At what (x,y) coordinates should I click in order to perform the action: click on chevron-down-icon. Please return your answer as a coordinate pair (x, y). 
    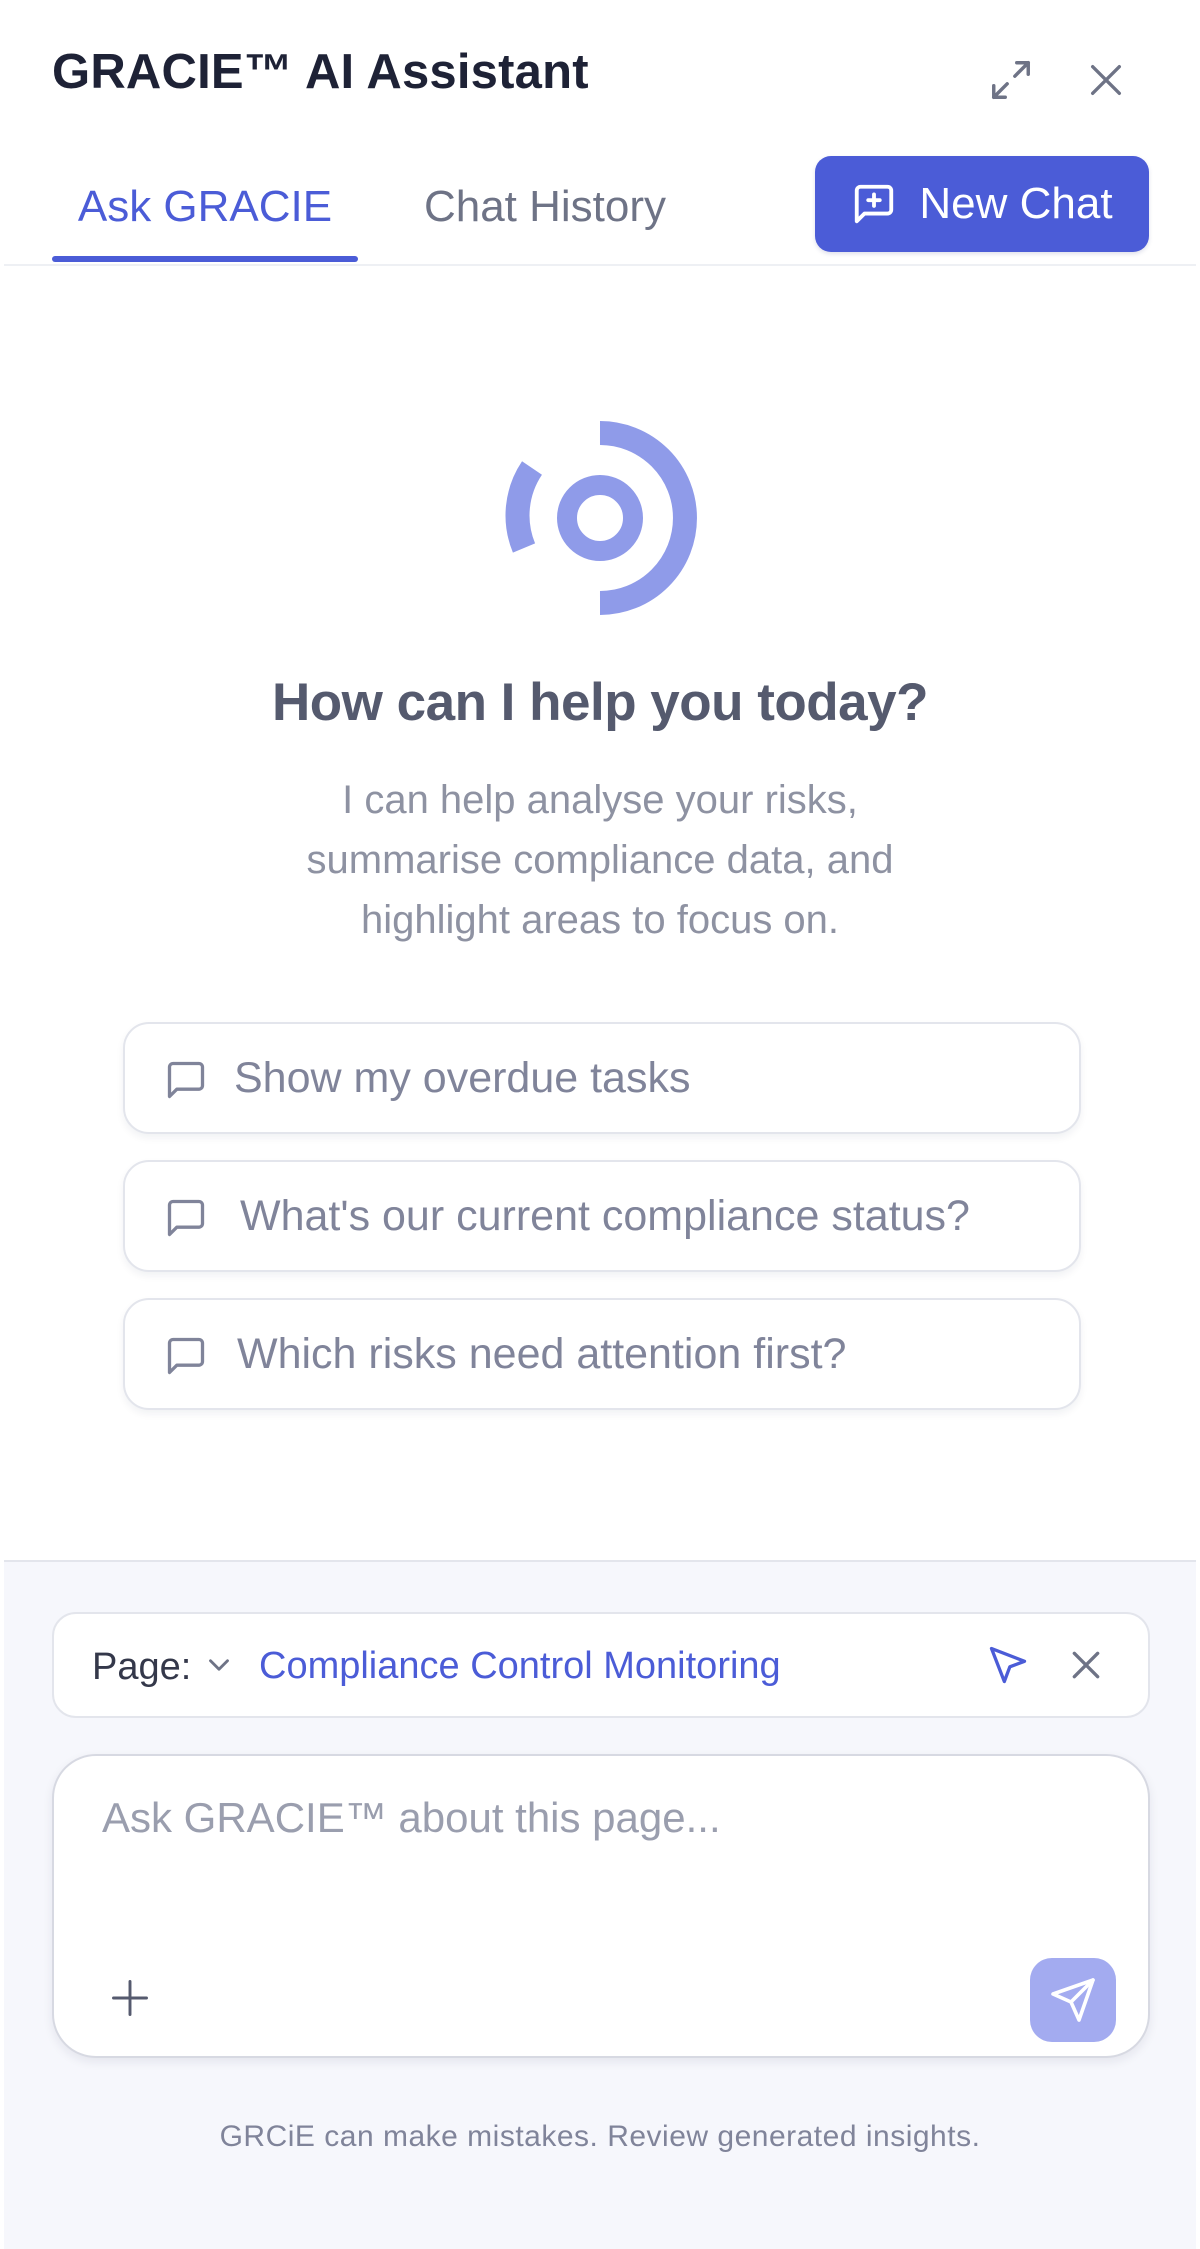
    Looking at the image, I should click on (219, 1665).